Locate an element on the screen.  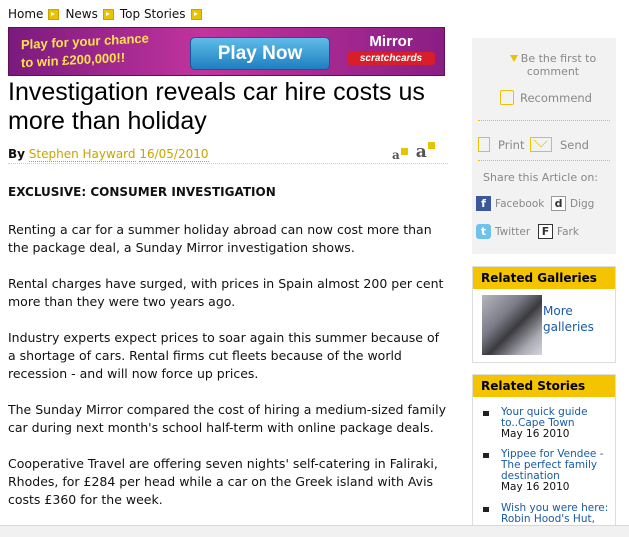
minus-icon is located at coordinates (404, 151).